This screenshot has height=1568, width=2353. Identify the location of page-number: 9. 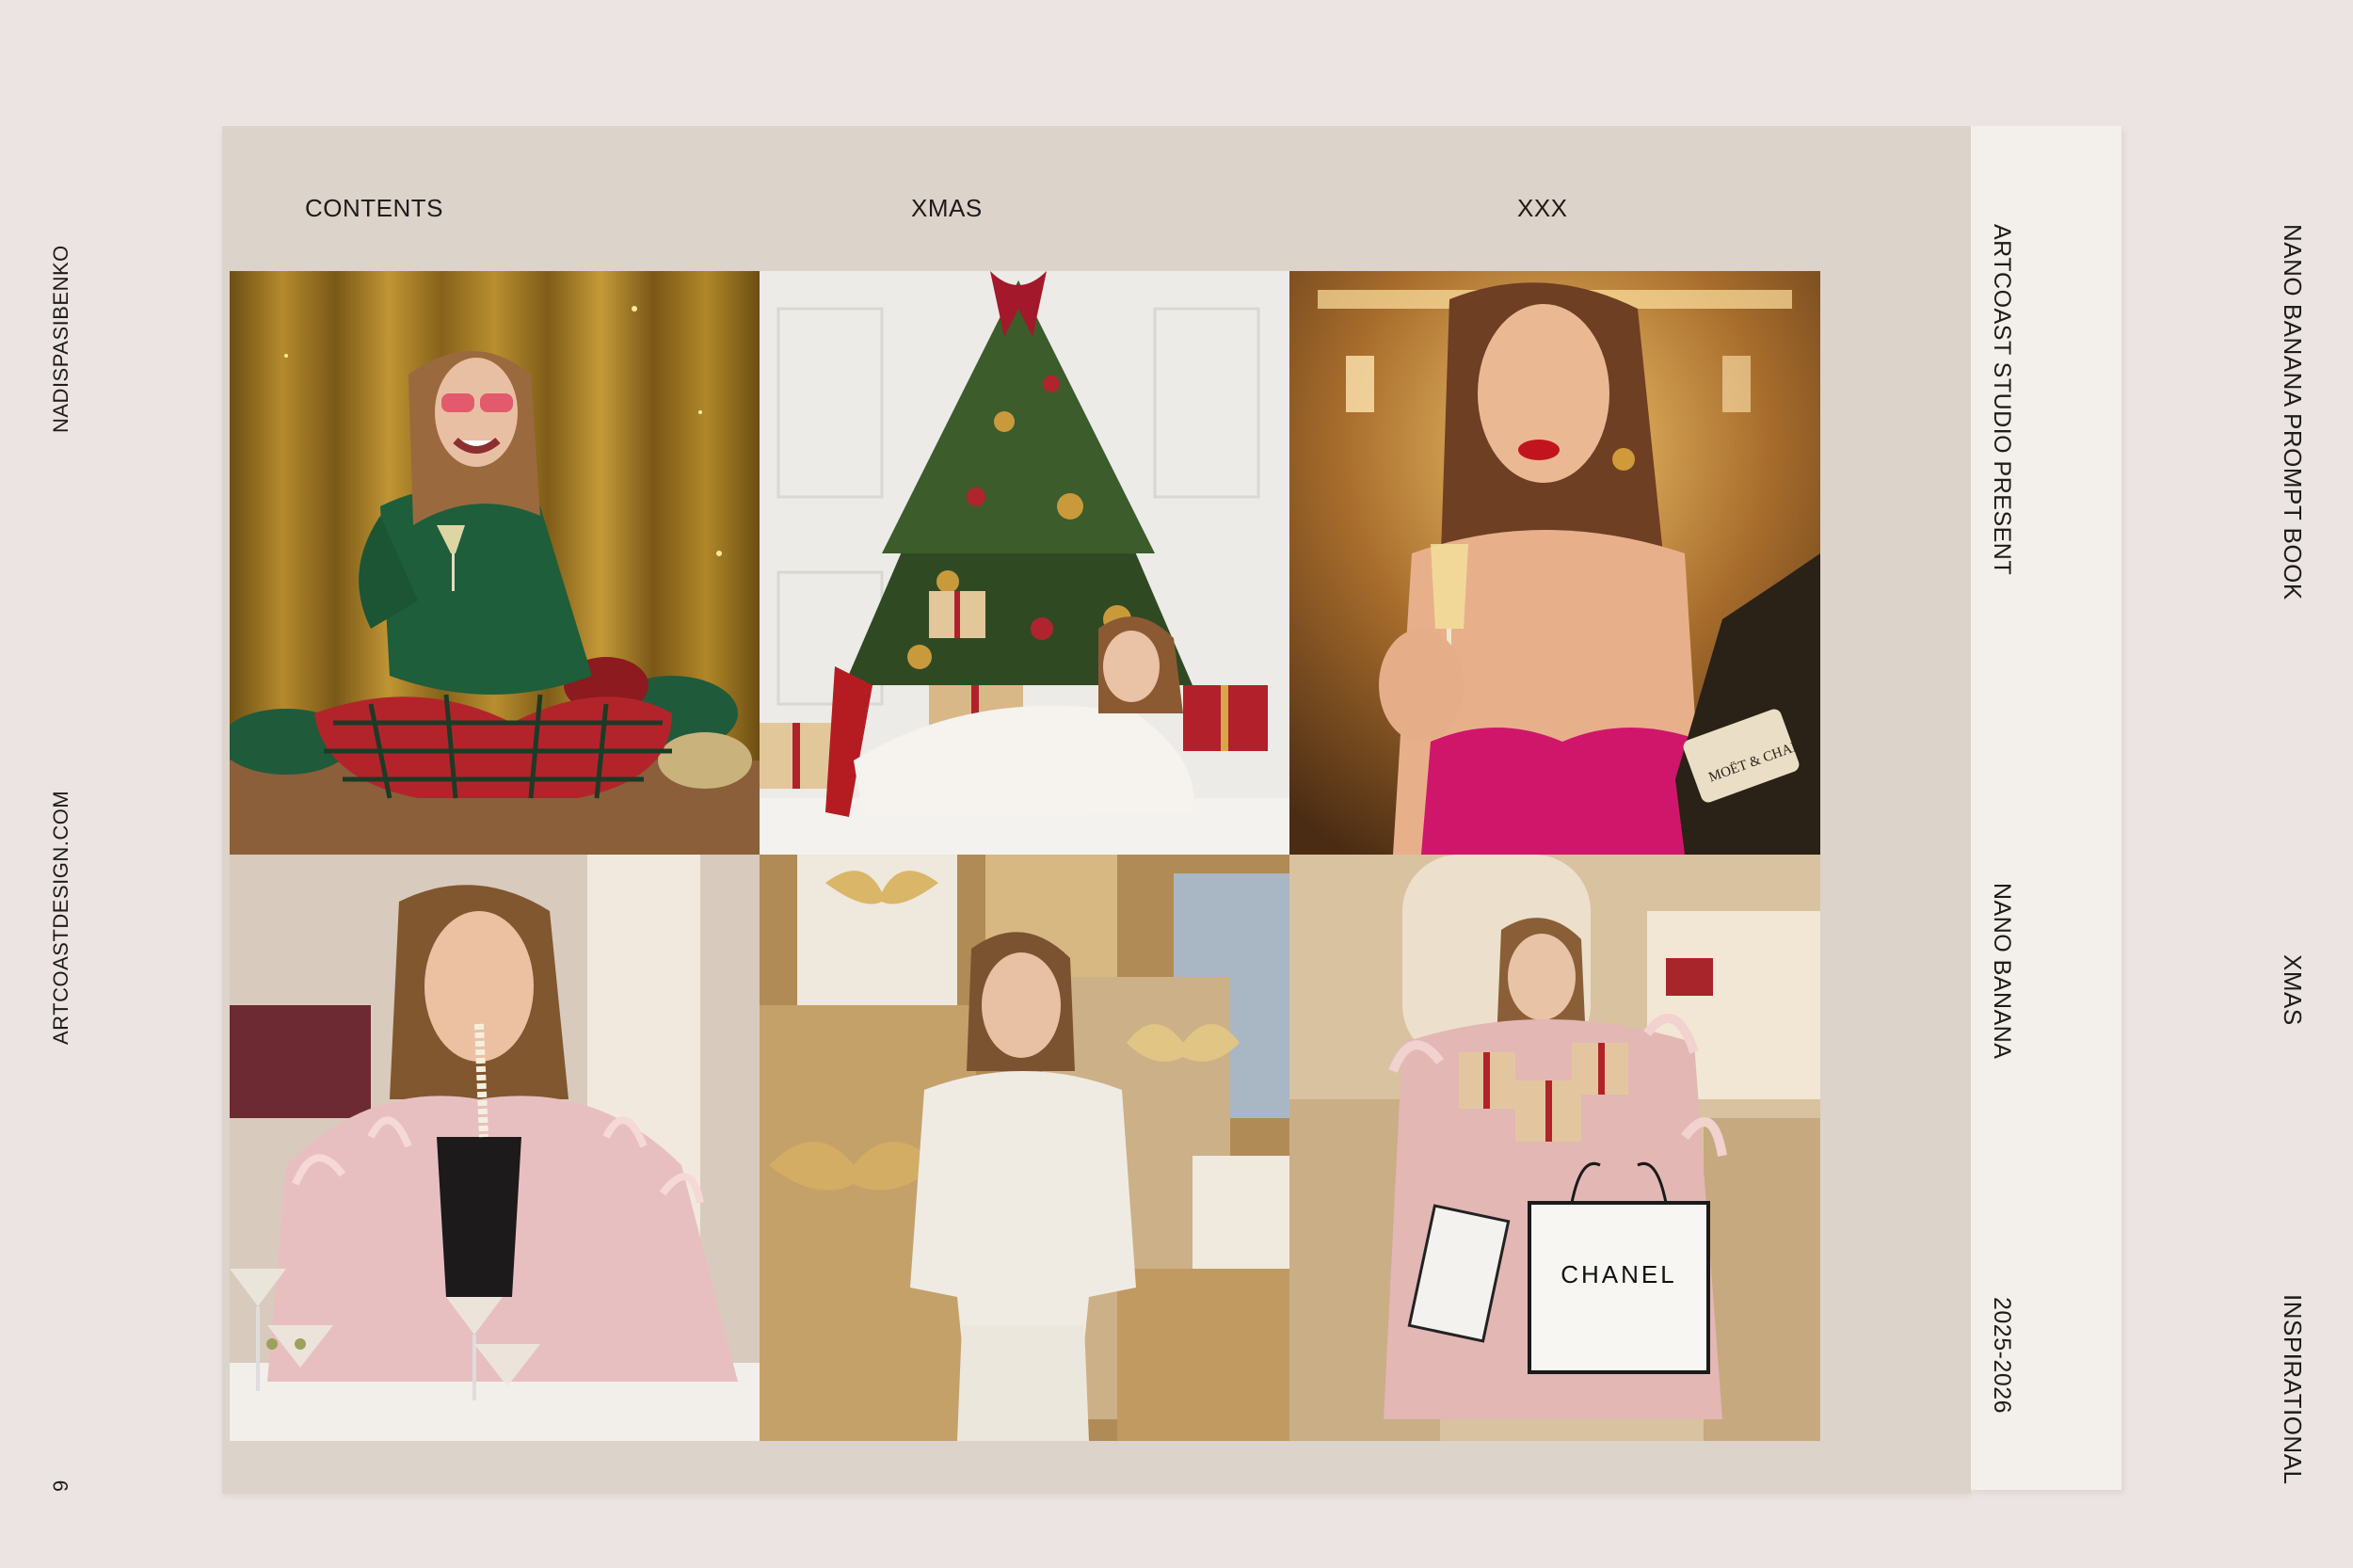
(61, 1486).